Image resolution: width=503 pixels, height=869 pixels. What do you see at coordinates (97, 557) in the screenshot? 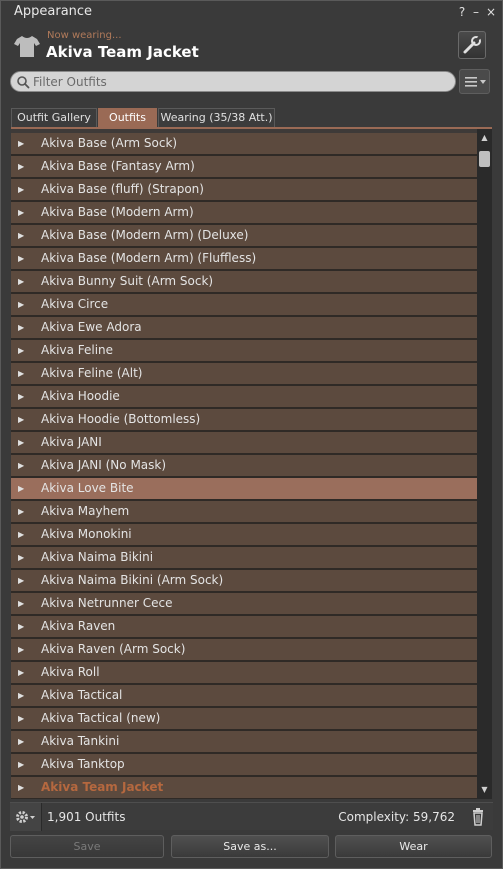
I see `outfit-label: Akiva Naima Bikini` at bounding box center [97, 557].